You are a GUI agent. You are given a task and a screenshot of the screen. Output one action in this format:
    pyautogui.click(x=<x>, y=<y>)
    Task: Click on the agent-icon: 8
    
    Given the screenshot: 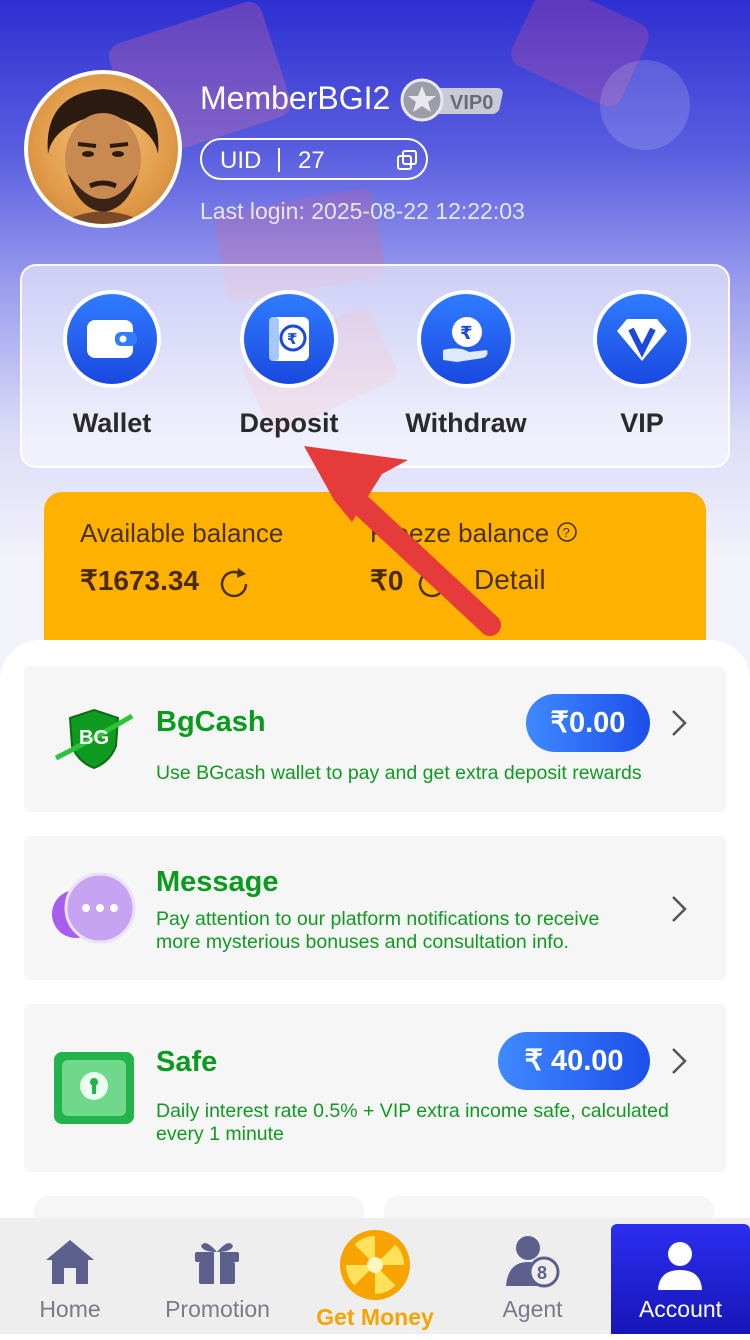 What is the action you would take?
    pyautogui.click(x=533, y=1262)
    